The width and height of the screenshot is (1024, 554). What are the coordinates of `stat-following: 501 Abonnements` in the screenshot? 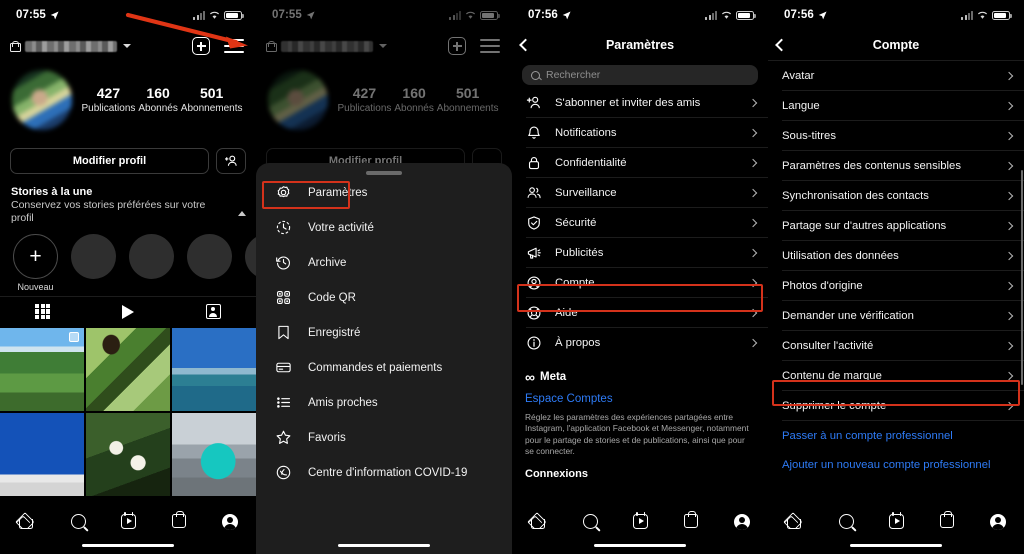 It's located at (212, 100).